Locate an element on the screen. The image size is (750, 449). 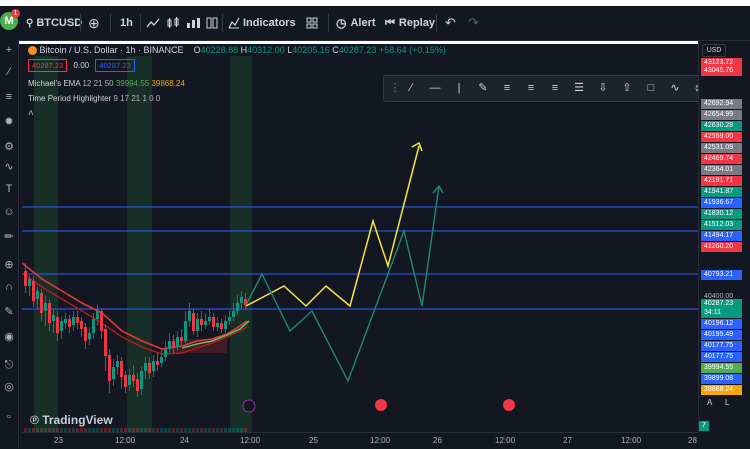
price-label: 42630.28 is located at coordinates (721, 126).